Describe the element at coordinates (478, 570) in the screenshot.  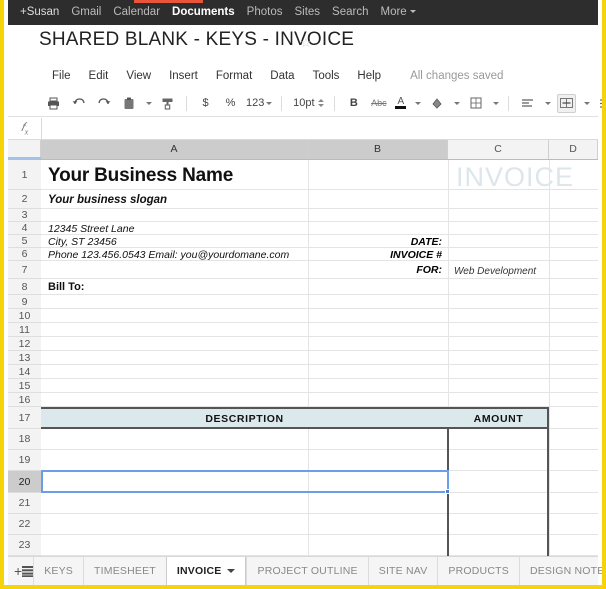
I see `sheet-tab-products: PRODUCTS` at that location.